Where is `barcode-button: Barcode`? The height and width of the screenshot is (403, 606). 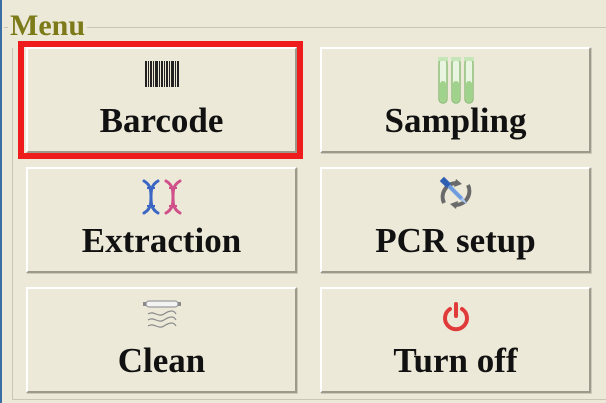 barcode-button: Barcode is located at coordinates (161, 100).